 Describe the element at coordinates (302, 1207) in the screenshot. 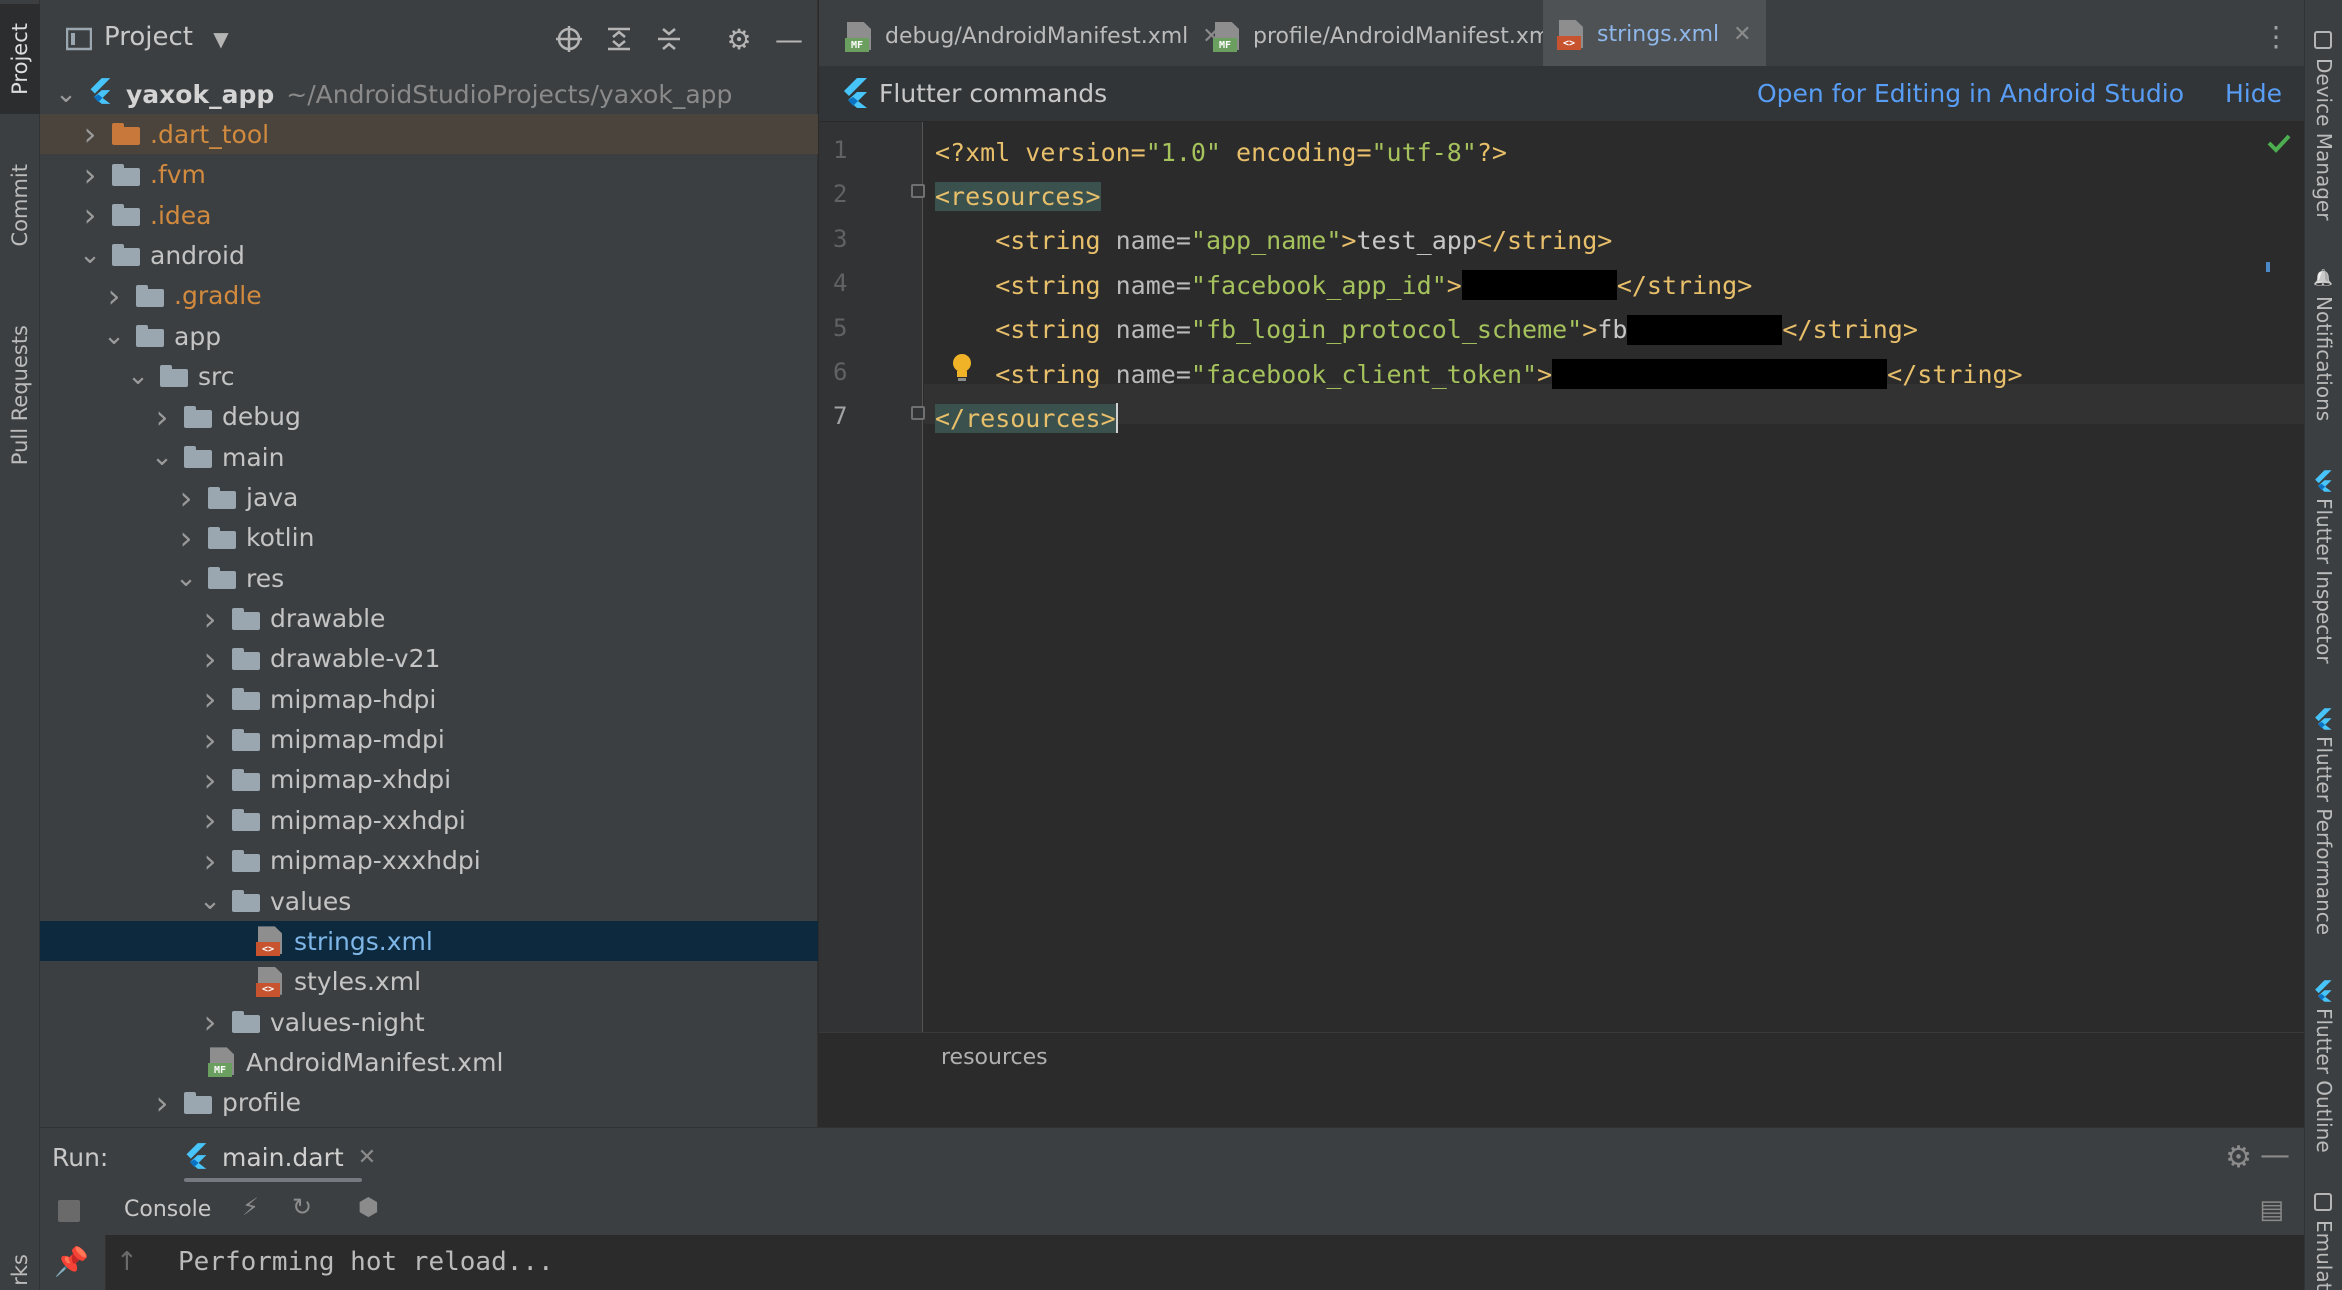

I see `hot-restart-icon: ↻` at that location.